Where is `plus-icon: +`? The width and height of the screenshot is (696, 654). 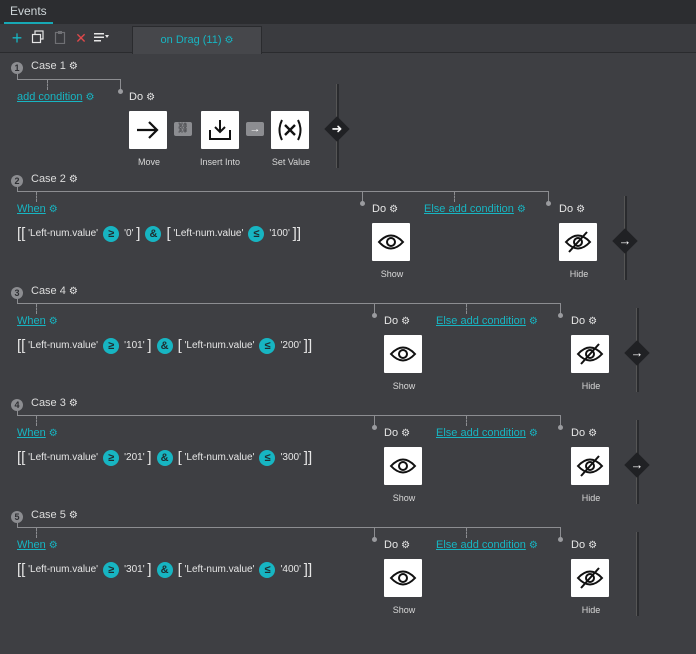
plus-icon: + is located at coordinates (17, 38).